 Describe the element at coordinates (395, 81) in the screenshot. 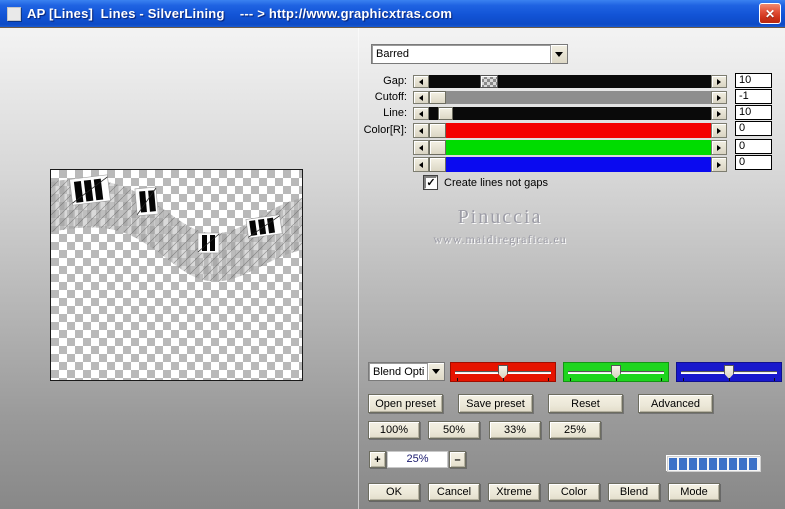

I see `gap-label: Gap:` at that location.